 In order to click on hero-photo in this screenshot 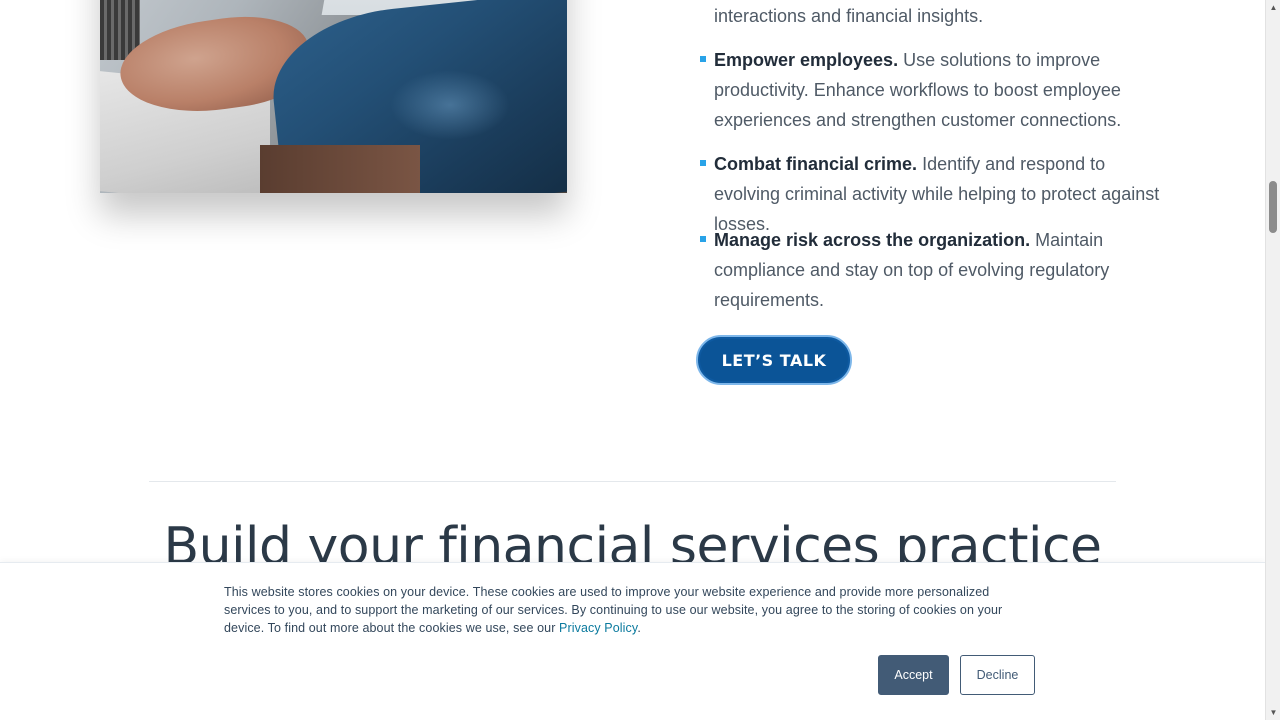, I will do `click(333, 96)`.